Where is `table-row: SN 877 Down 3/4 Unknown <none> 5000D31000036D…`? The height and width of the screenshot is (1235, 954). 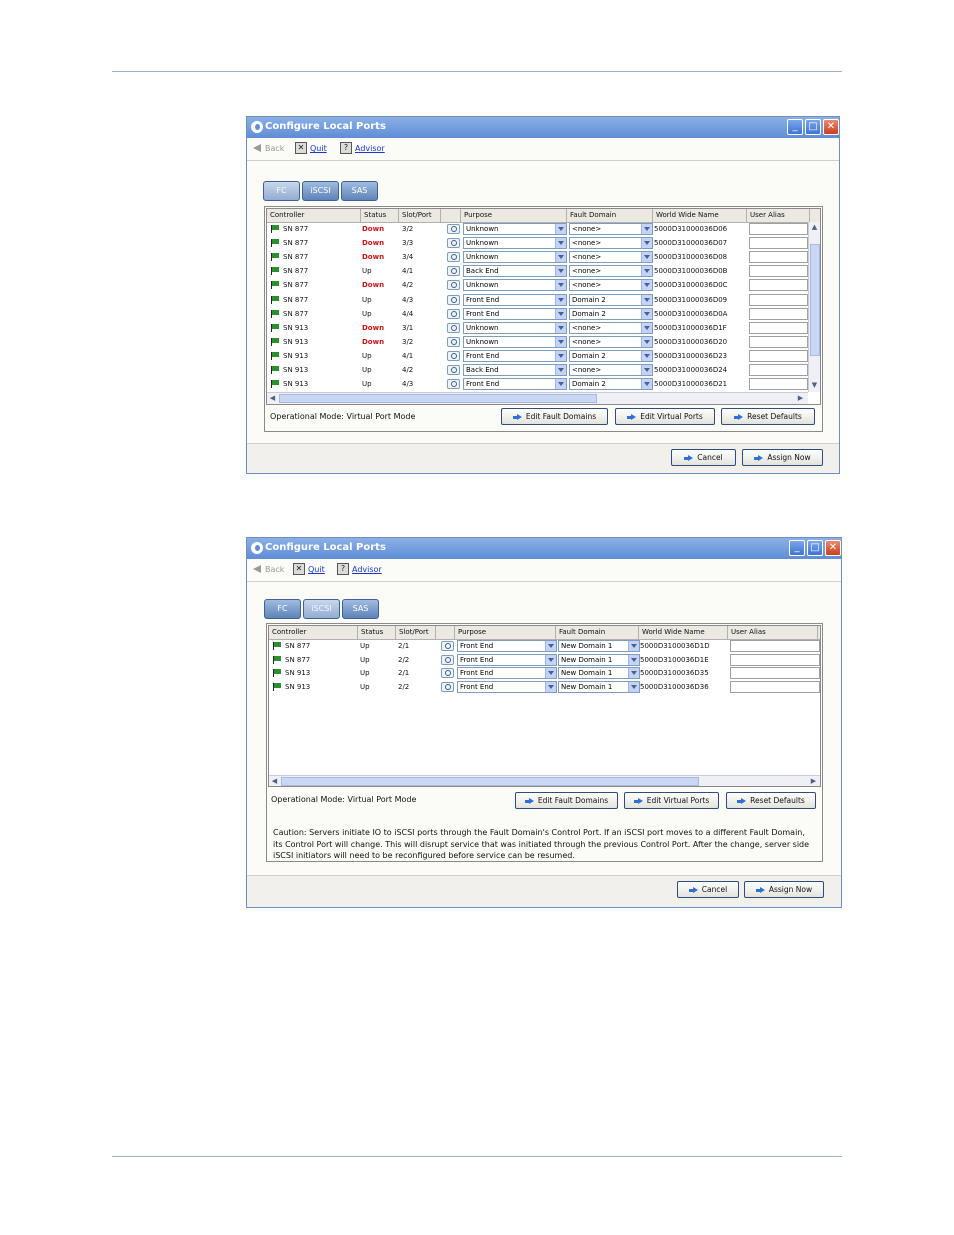 table-row: SN 877 Down 3/4 Unknown <none> 5000D31000036D… is located at coordinates (543, 257).